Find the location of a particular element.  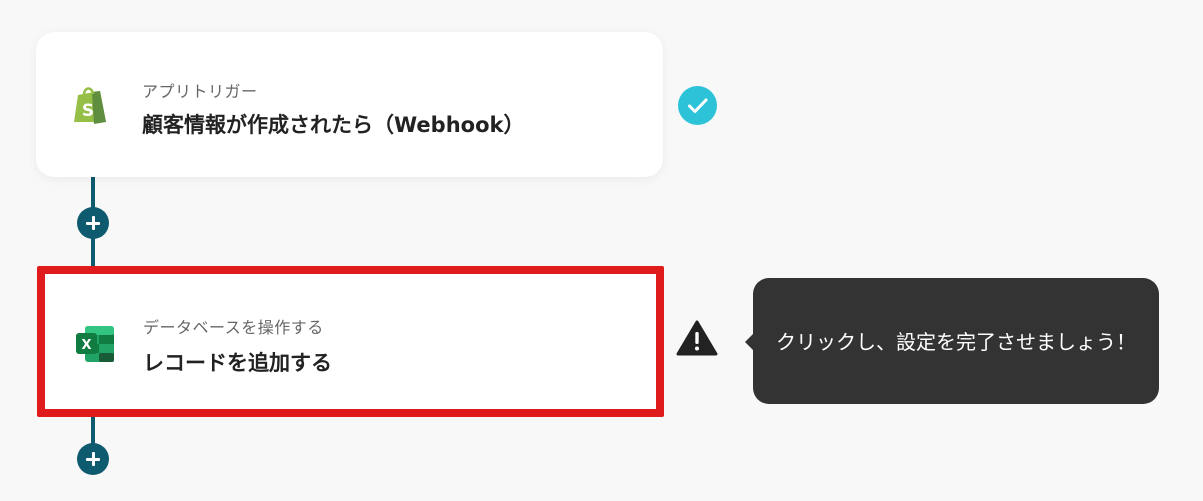

warning-icon is located at coordinates (697, 338).